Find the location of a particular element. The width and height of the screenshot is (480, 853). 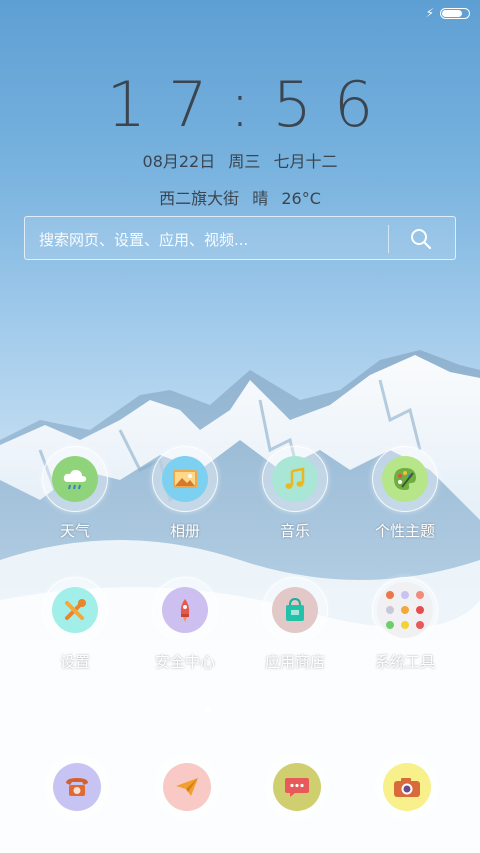

dock-chat is located at coordinates (297, 787).